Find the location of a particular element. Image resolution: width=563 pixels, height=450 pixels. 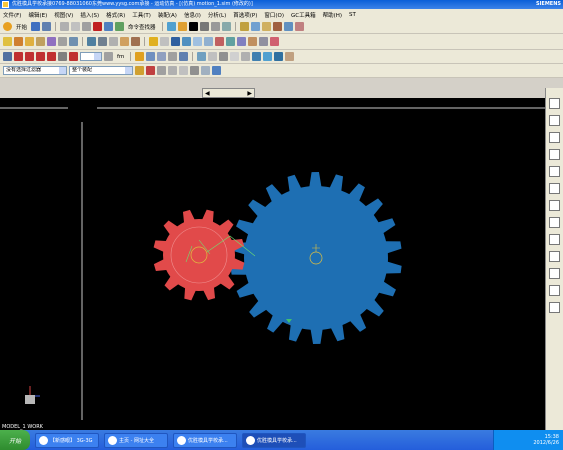

constraint-icon is located at coordinates (29, 41).